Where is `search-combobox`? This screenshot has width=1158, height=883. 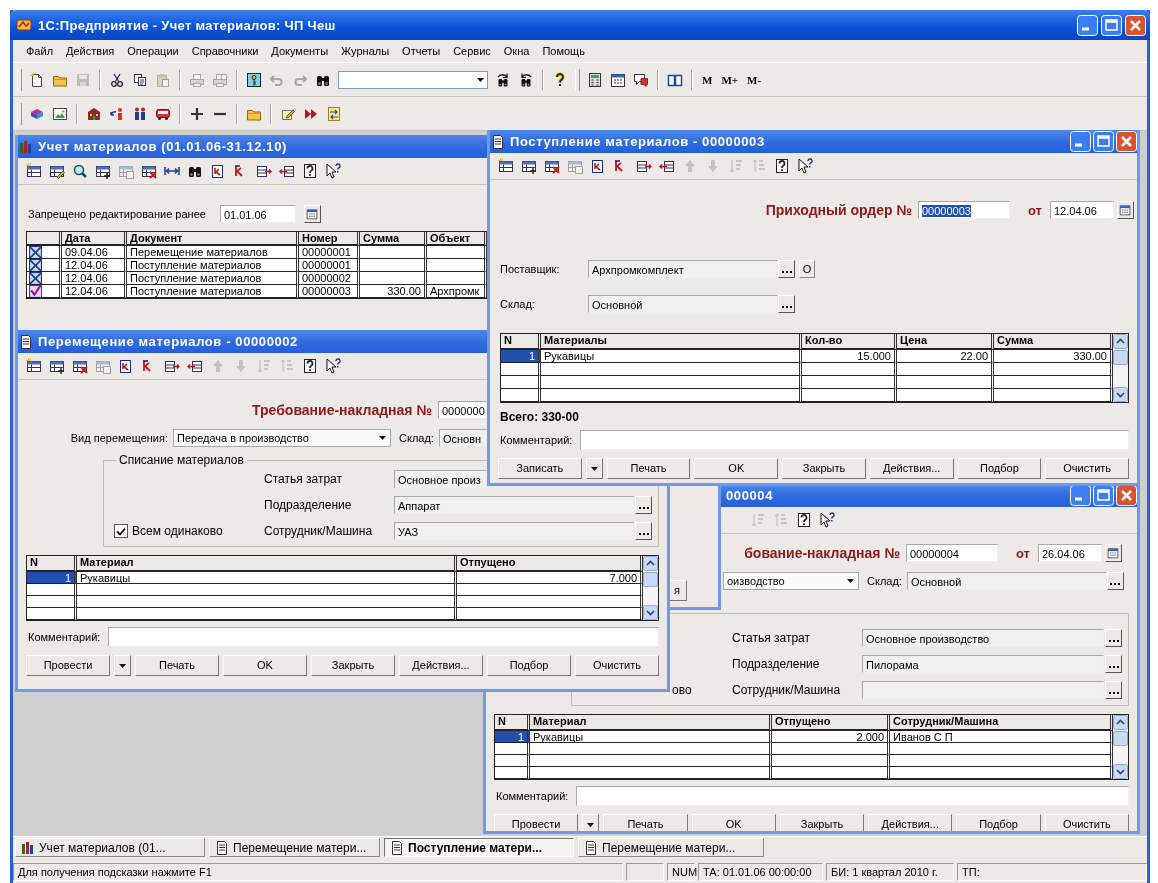 search-combobox is located at coordinates (413, 79).